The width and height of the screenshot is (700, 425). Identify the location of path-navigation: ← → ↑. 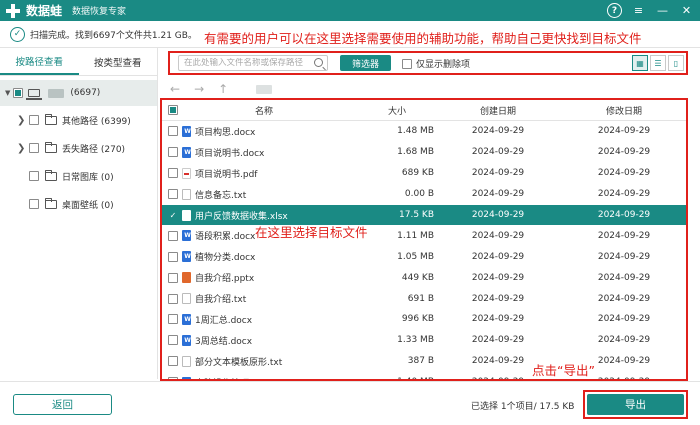
(221, 89).